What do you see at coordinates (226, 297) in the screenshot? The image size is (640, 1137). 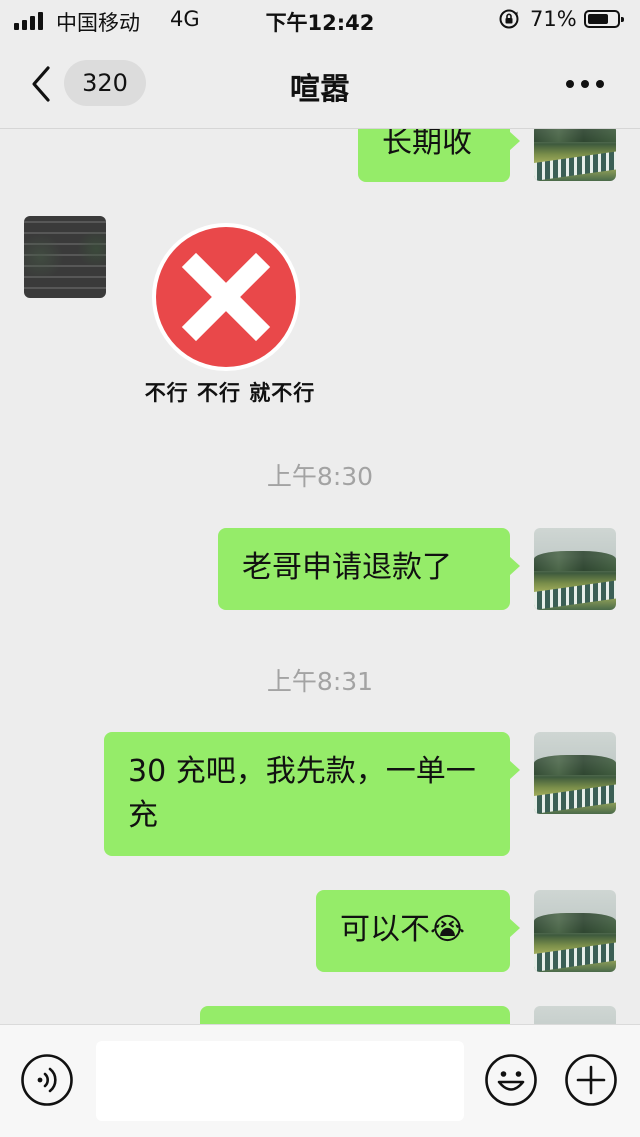 I see `reject-sticker` at bounding box center [226, 297].